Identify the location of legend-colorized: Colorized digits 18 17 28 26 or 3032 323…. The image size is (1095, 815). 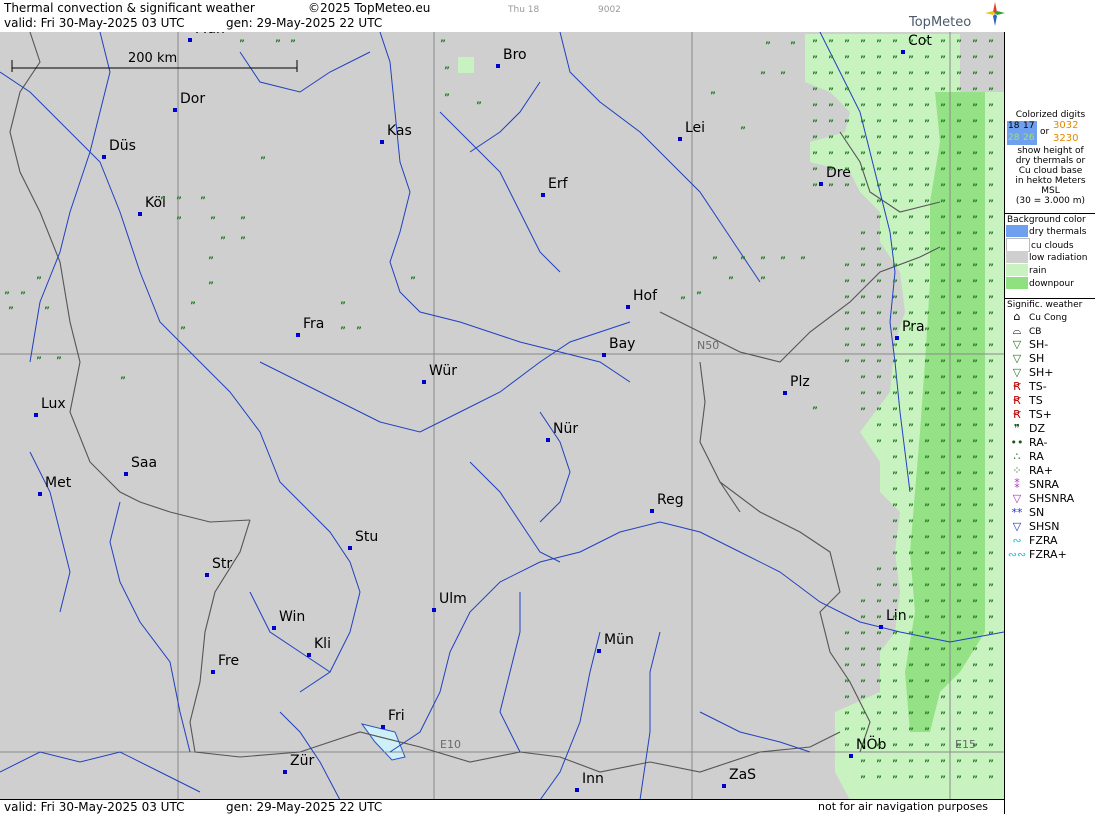
(1050, 158).